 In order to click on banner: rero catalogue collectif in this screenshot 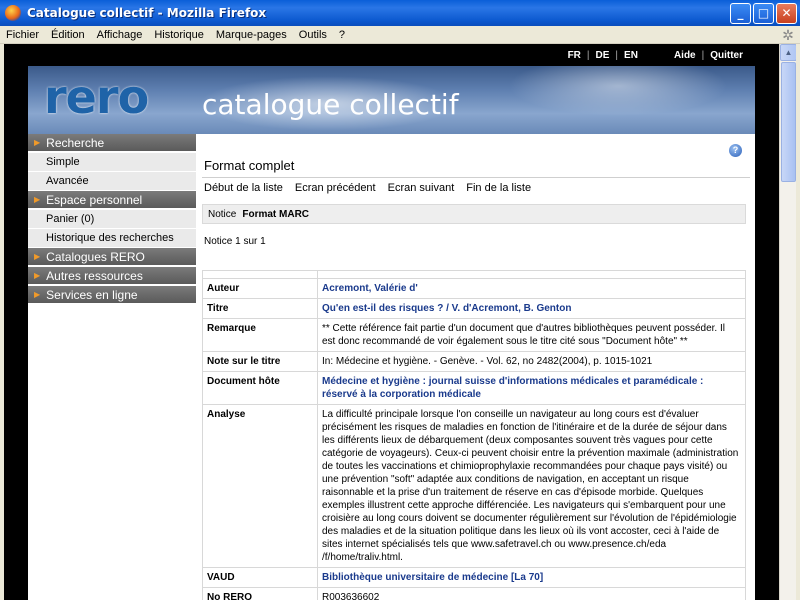, I will do `click(391, 100)`.